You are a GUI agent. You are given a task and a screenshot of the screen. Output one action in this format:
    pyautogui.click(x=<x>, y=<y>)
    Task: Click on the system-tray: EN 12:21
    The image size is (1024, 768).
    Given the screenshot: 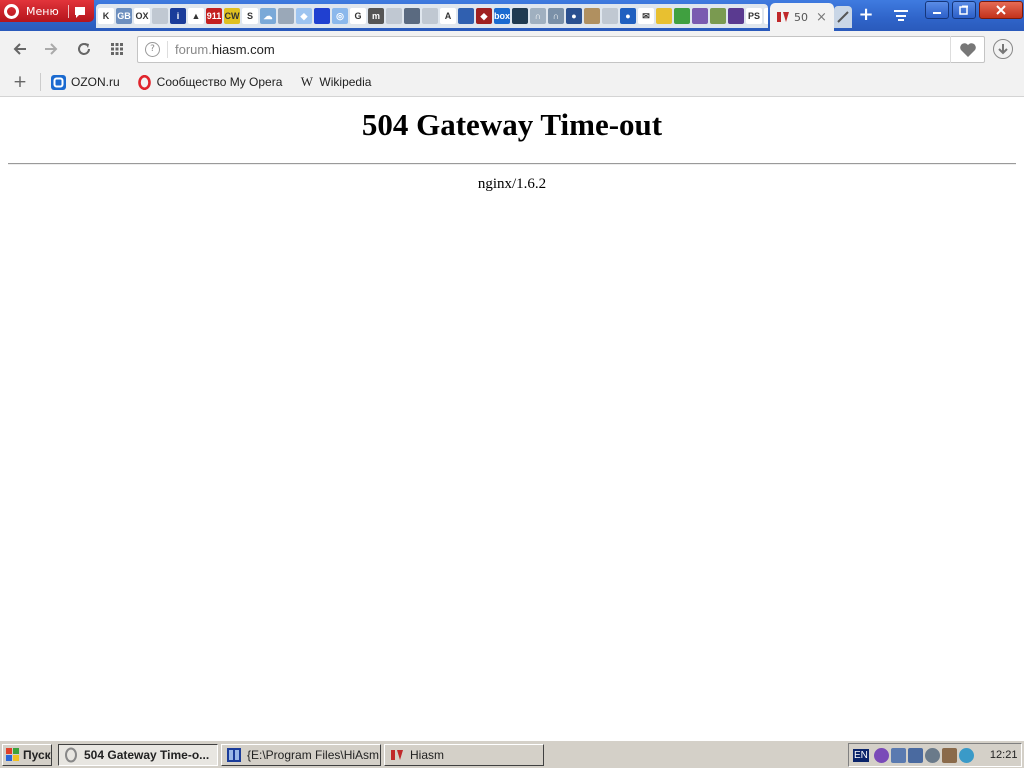 What is the action you would take?
    pyautogui.click(x=935, y=755)
    